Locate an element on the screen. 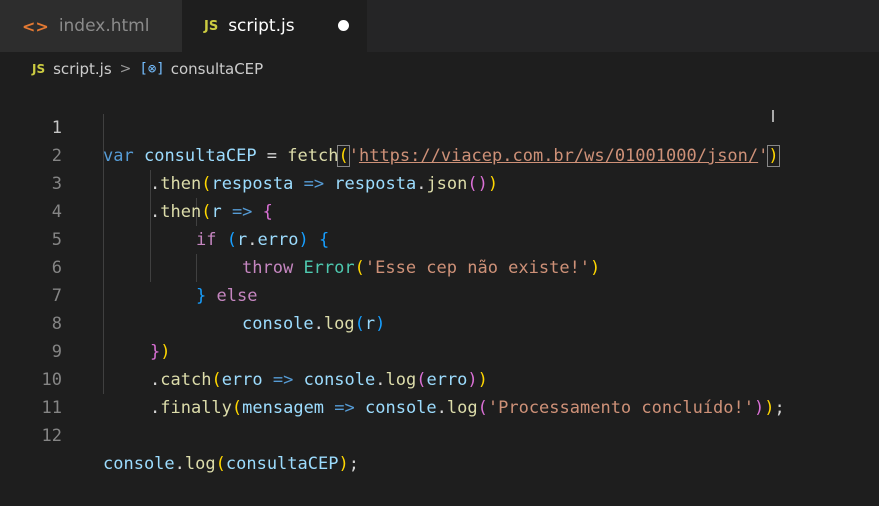 Image resolution: width=879 pixels, height=506 pixels. html-file-icon: <> is located at coordinates (35, 26).